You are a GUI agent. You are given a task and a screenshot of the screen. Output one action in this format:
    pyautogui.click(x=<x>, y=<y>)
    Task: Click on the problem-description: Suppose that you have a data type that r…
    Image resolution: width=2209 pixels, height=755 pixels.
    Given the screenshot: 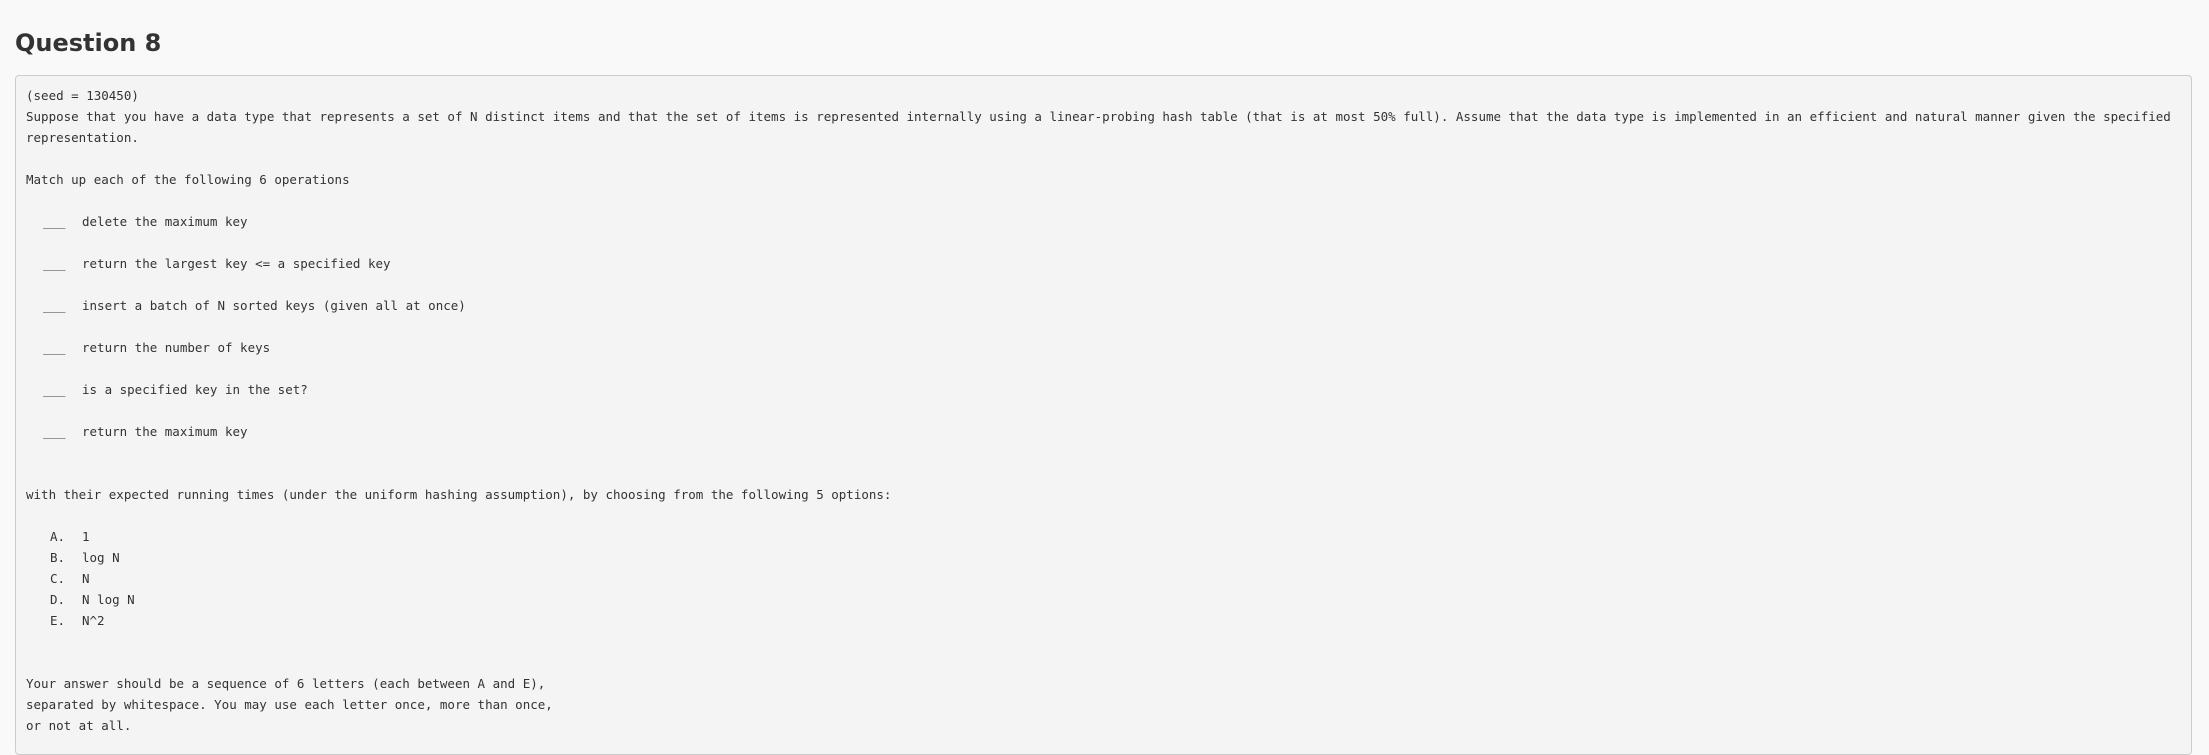 What is the action you would take?
    pyautogui.click(x=1102, y=127)
    